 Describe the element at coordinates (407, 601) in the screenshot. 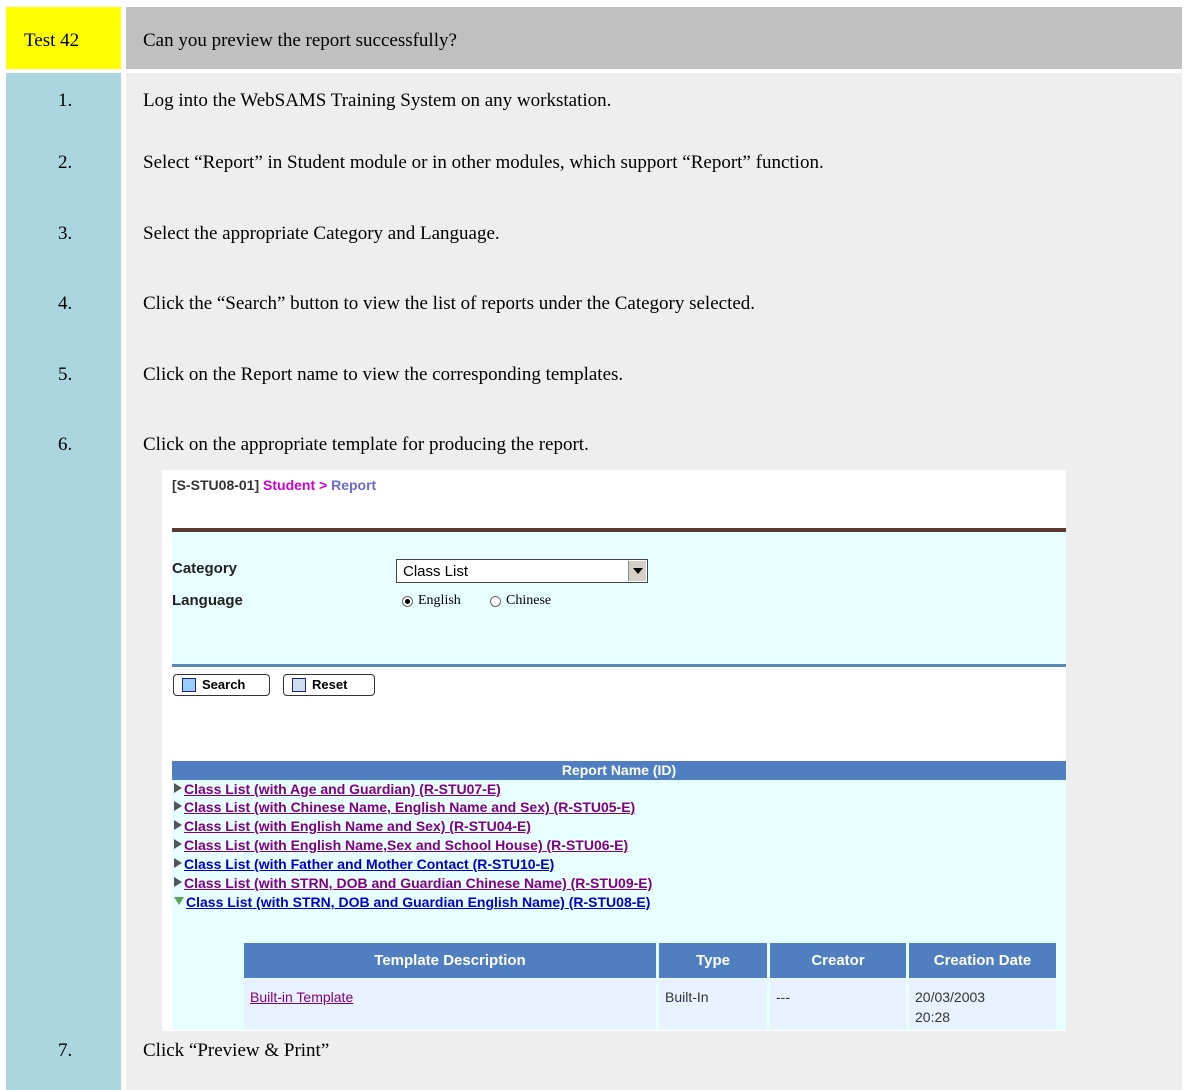

I see `language-radio-english` at that location.